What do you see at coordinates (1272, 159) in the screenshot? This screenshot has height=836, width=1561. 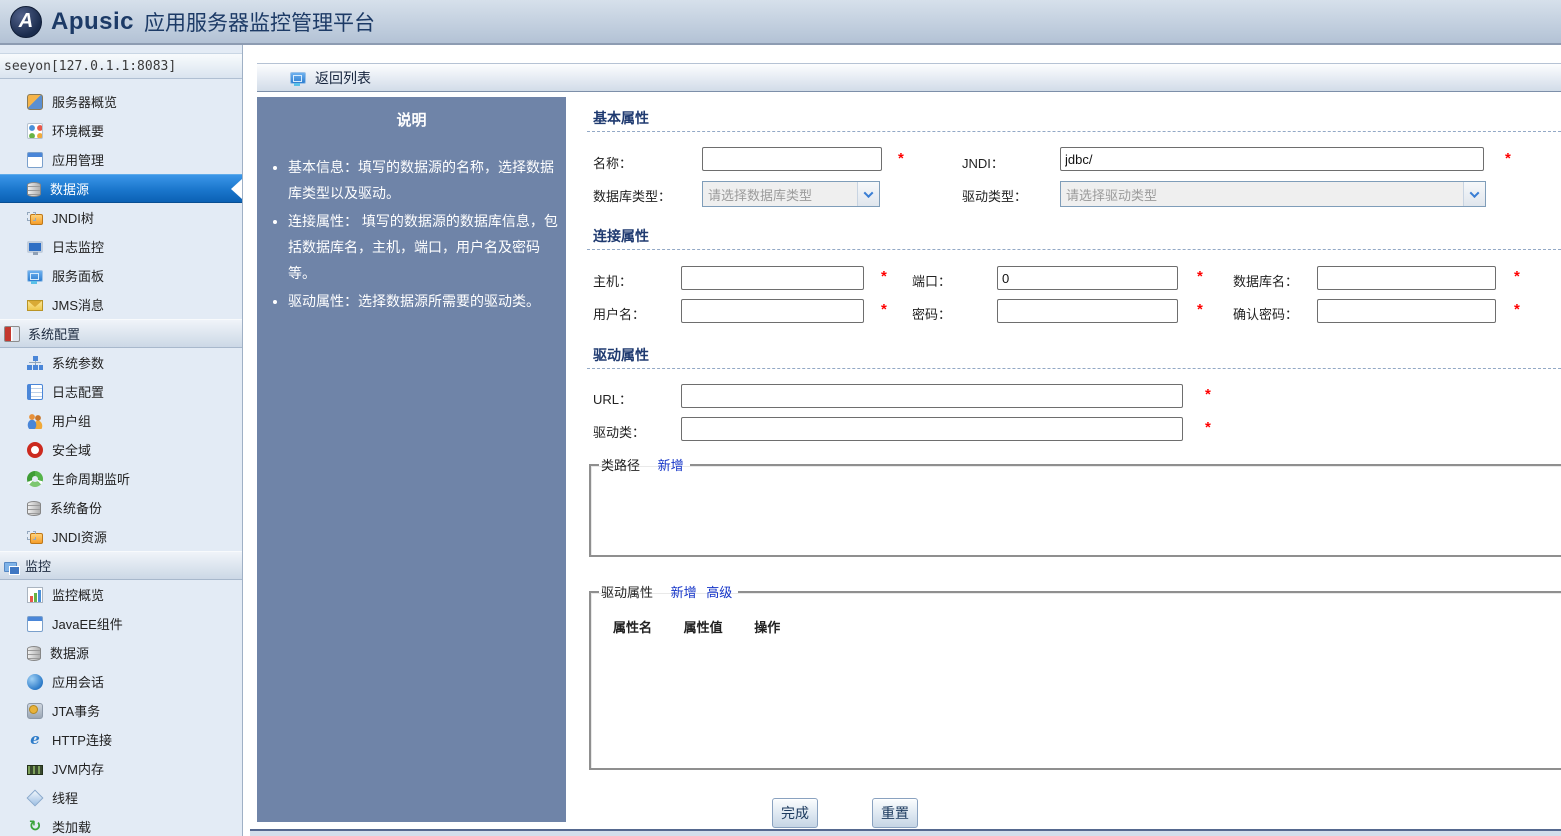 I see `jndi-input` at bounding box center [1272, 159].